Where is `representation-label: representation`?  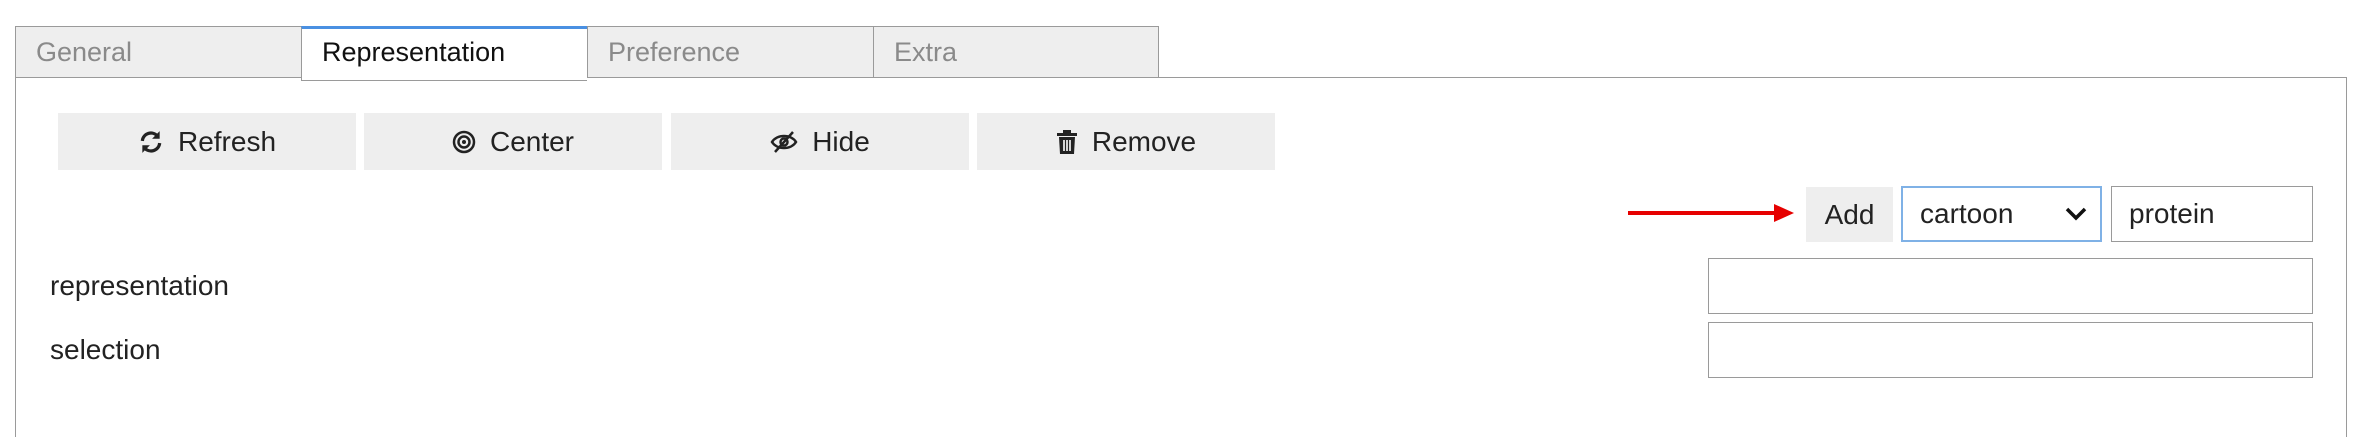 representation-label: representation is located at coordinates (140, 285).